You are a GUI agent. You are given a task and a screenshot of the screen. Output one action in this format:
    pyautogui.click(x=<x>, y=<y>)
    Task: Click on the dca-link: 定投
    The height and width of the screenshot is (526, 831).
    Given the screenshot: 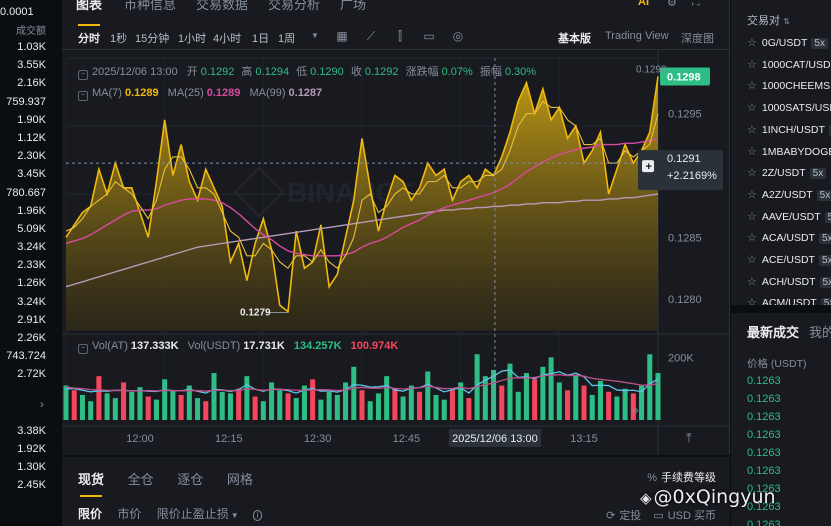 What is the action you would take?
    pyautogui.click(x=630, y=516)
    